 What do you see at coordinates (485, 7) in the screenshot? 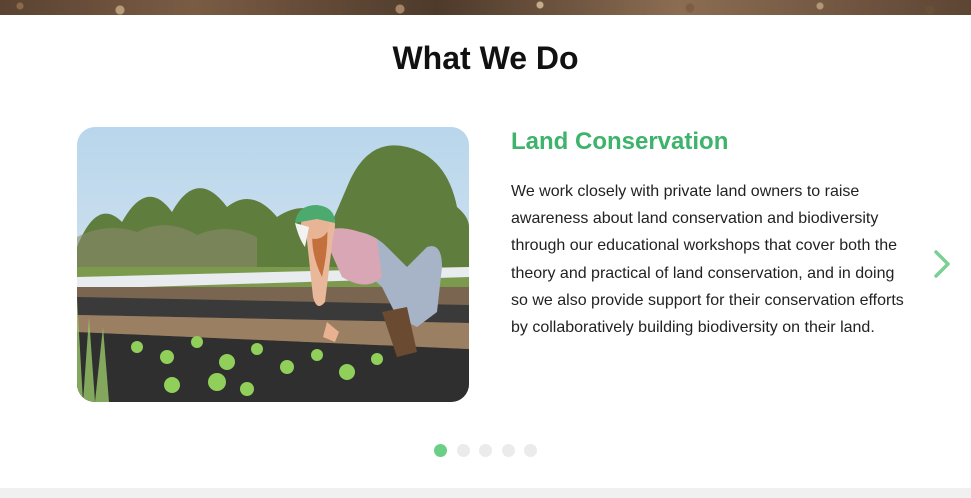
I see `hero-image-edge` at bounding box center [485, 7].